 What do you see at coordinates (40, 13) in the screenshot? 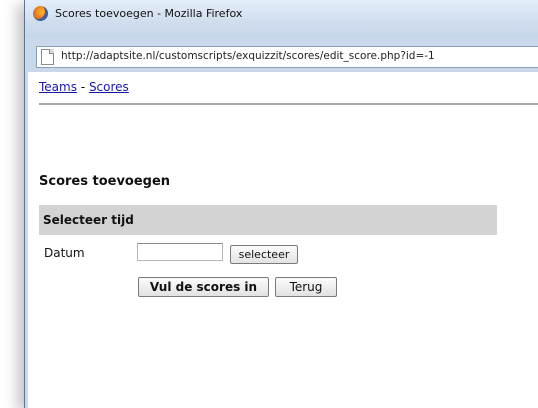
I see `firefox-icon` at bounding box center [40, 13].